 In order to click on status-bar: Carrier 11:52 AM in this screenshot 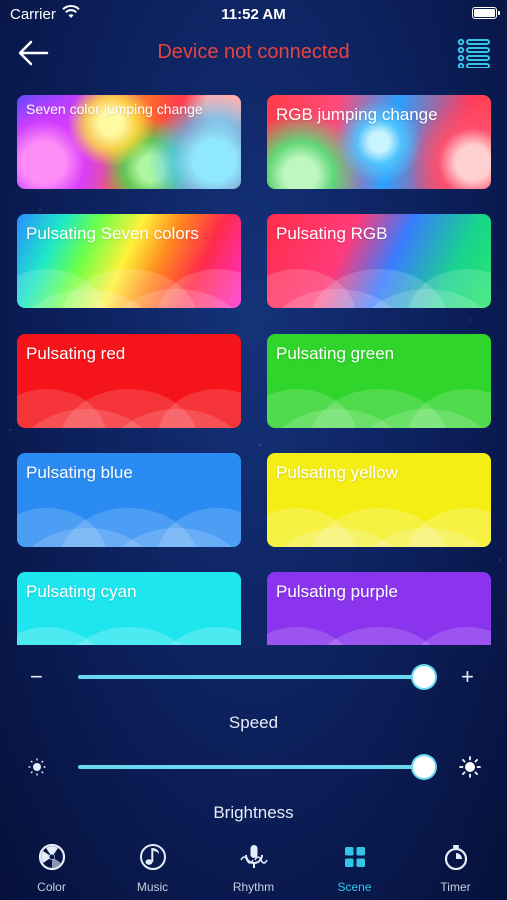, I will do `click(253, 14)`.